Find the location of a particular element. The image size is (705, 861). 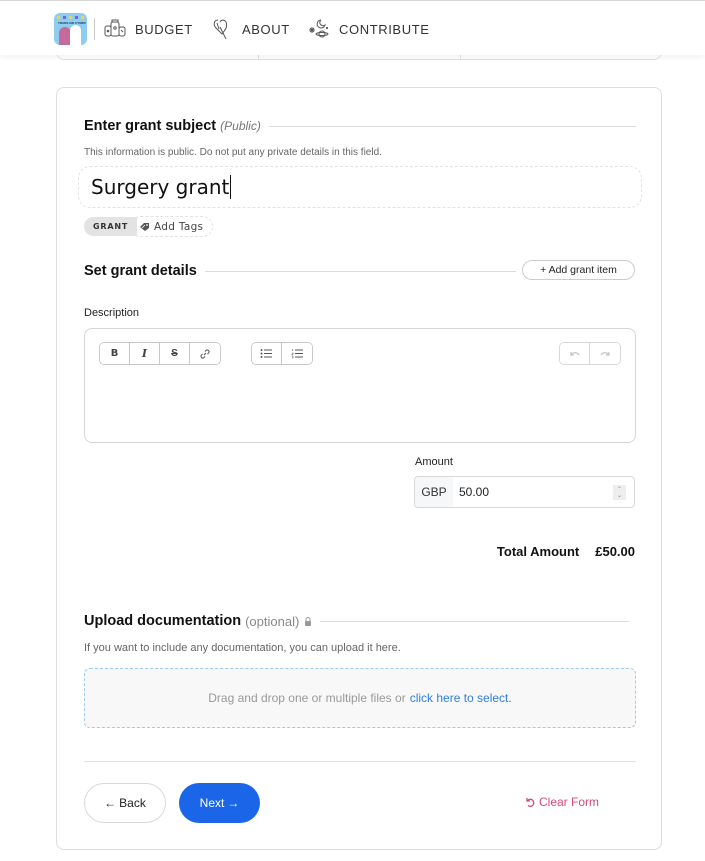

amount-input: 50.00 is located at coordinates (543, 492).